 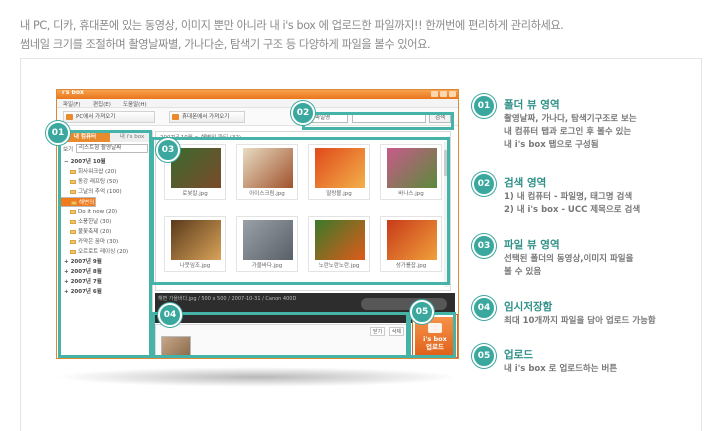 What do you see at coordinates (97, 172) in the screenshot?
I see `tree-node-label: 회사워크샵 (20)` at bounding box center [97, 172].